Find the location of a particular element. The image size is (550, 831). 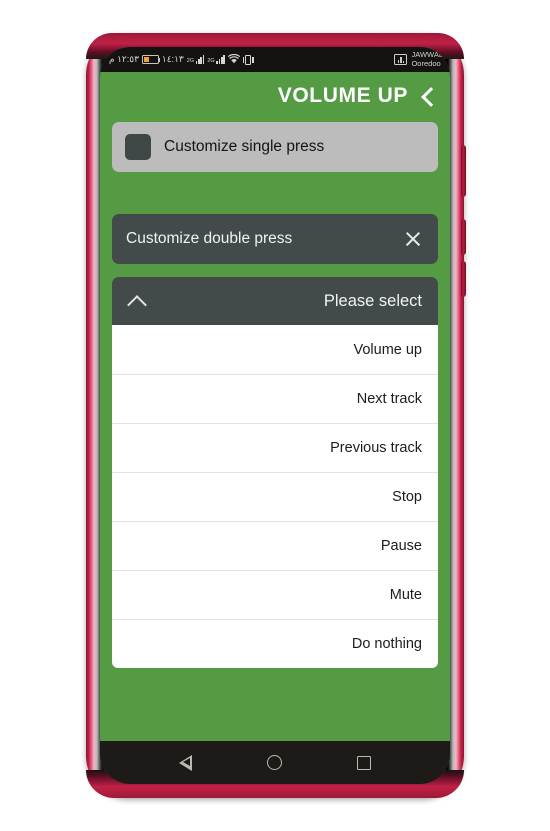

square-recents-icon is located at coordinates (364, 763).